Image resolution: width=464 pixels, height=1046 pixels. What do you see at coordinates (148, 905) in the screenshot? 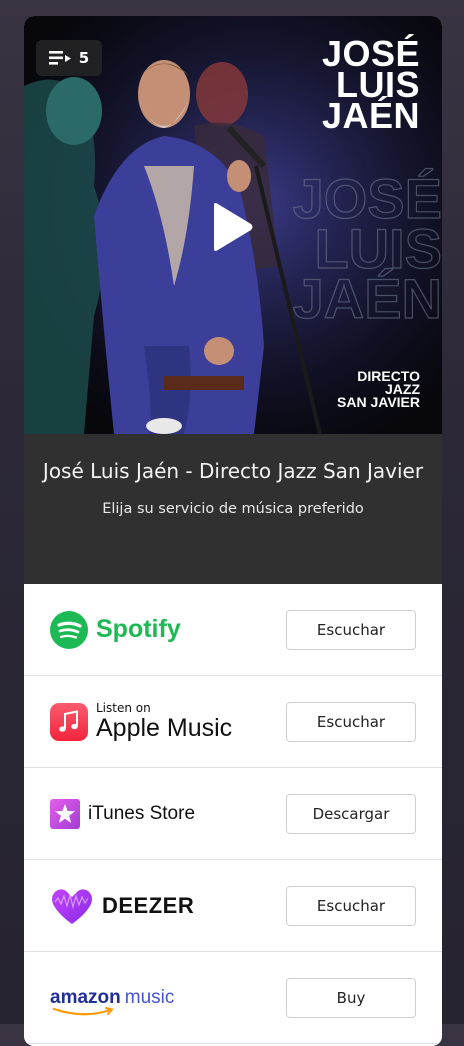
I see `deezer-wordmark: DEEZER` at bounding box center [148, 905].